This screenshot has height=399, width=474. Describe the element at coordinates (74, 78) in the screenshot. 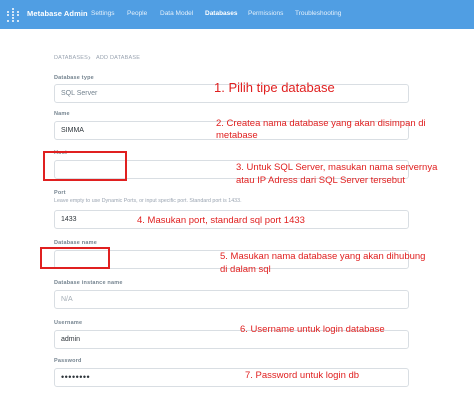

I see `db-type-label: Database type` at that location.